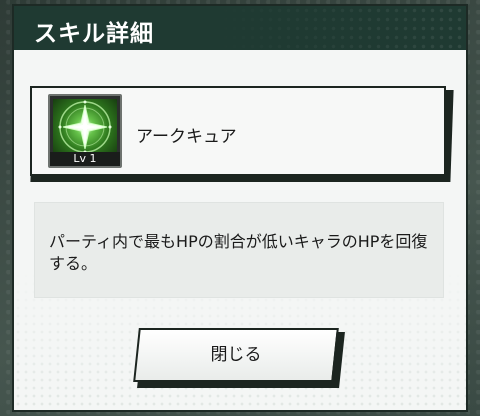  What do you see at coordinates (240, 28) in the screenshot?
I see `dialog-title-bar: スキル詳細` at bounding box center [240, 28].